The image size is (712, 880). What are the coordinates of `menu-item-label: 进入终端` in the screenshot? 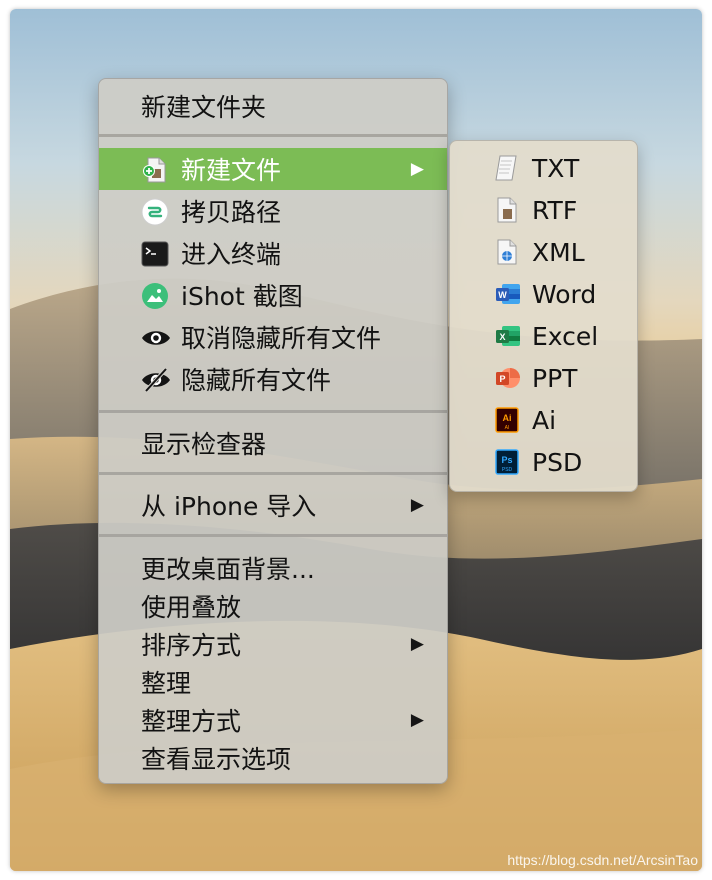 It's located at (231, 254).